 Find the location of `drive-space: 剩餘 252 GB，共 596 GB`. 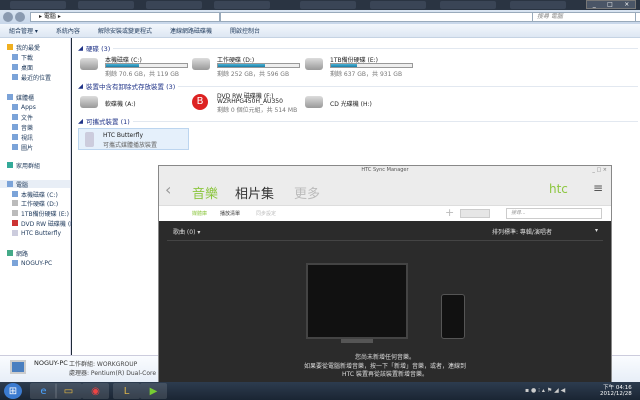

drive-space: 剩餘 252 GB，共 596 GB is located at coordinates (253, 74).